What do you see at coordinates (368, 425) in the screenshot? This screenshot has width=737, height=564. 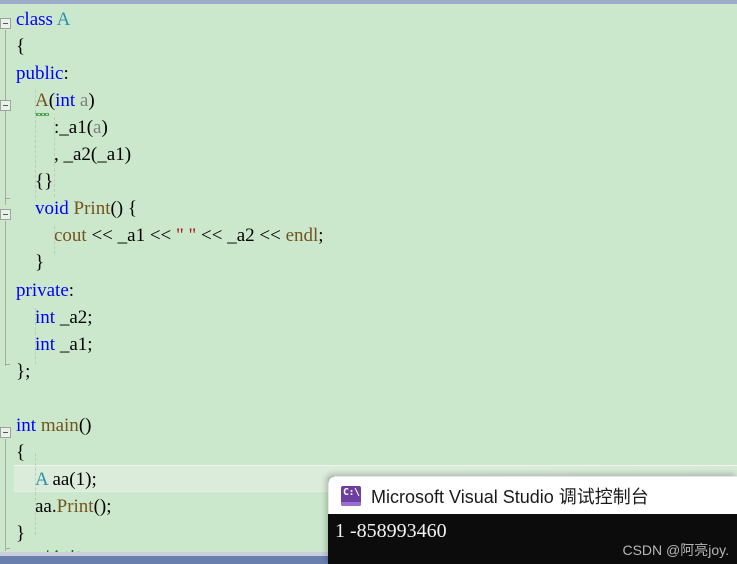 I see `code-line: int main()` at bounding box center [368, 425].